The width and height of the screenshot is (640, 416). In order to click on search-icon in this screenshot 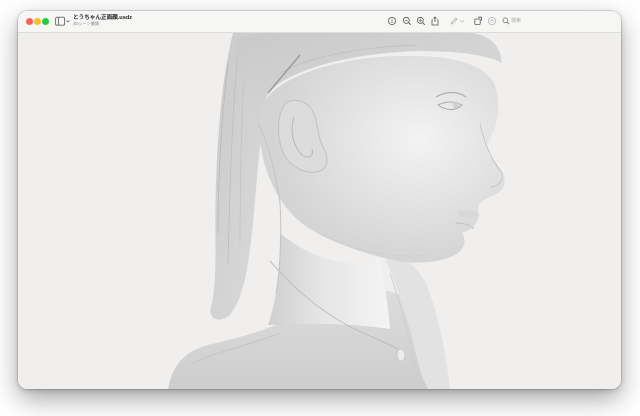, I will do `click(506, 21)`.